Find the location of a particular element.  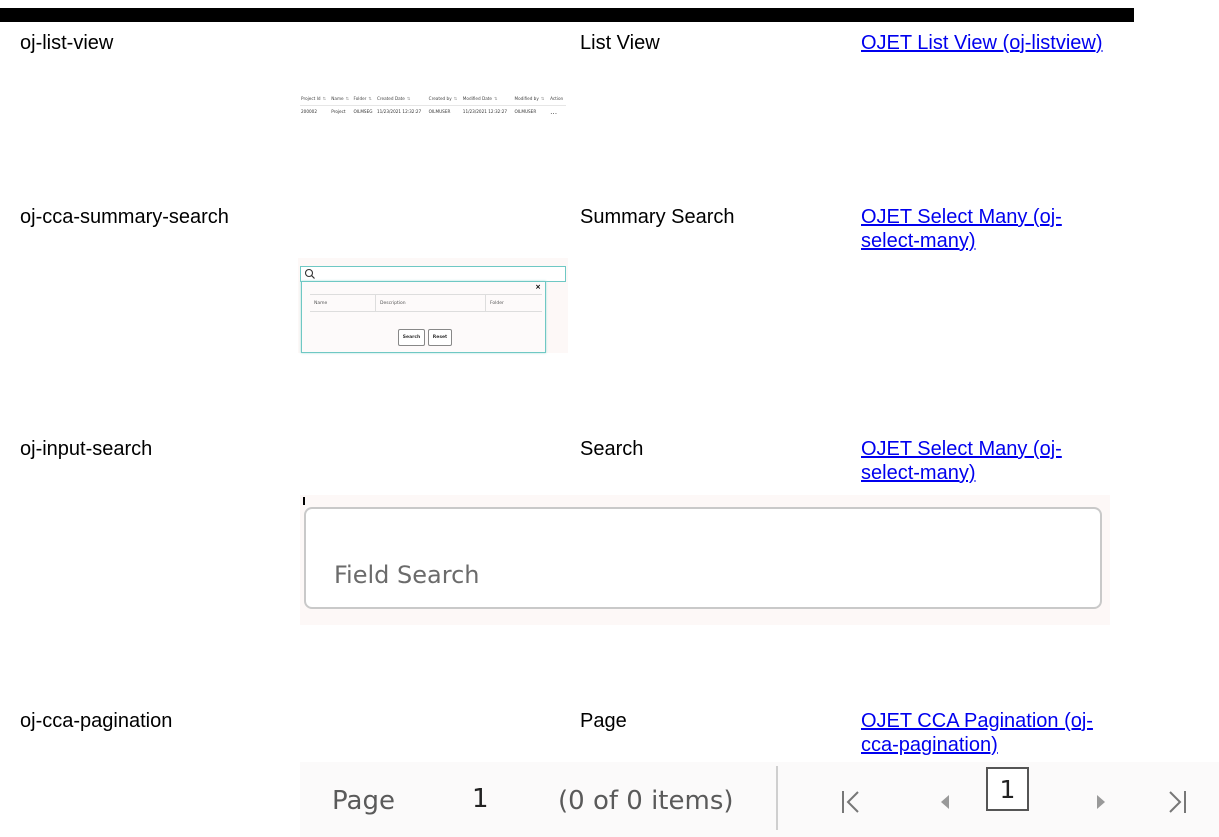

column-header: Description is located at coordinates (431, 303).